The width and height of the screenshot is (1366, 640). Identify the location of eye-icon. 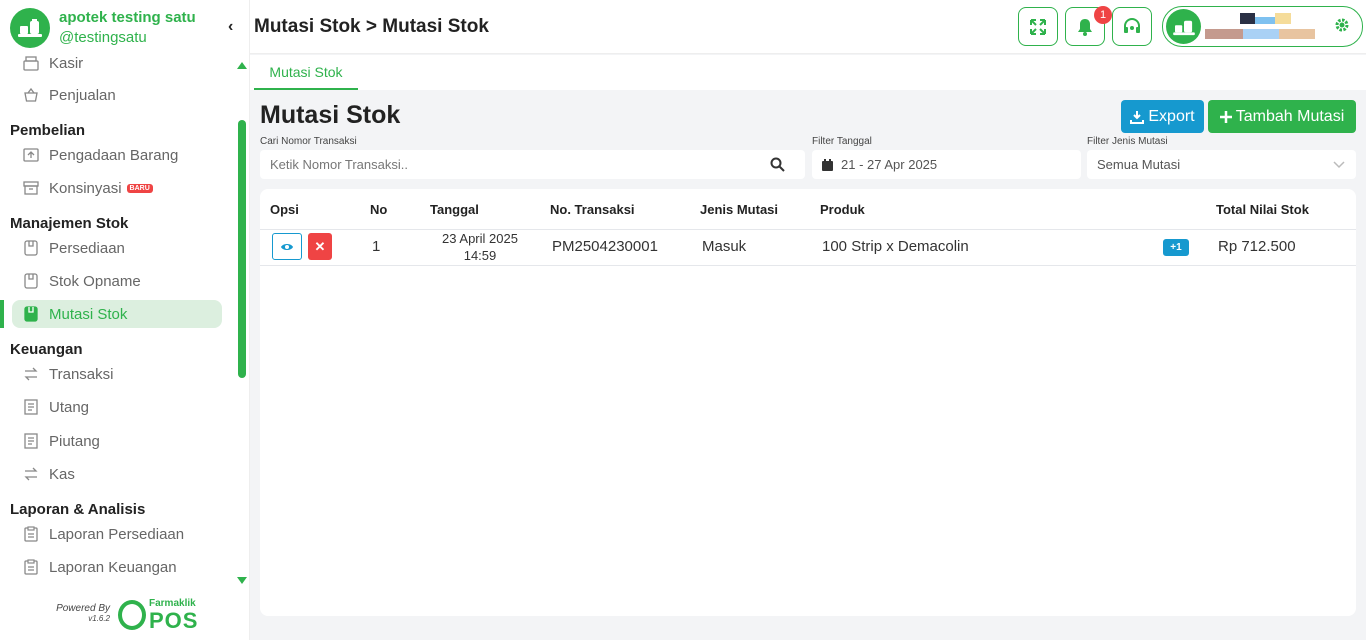
(287, 246).